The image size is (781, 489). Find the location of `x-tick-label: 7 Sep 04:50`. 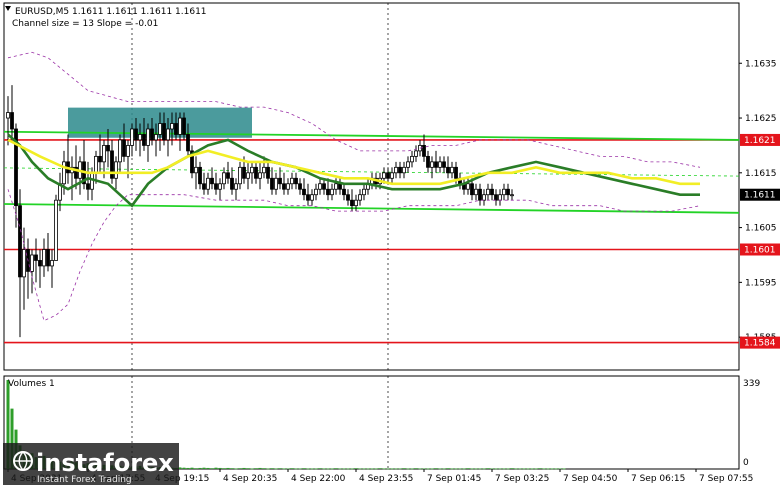

x-tick-label: 7 Sep 04:50 is located at coordinates (590, 479).